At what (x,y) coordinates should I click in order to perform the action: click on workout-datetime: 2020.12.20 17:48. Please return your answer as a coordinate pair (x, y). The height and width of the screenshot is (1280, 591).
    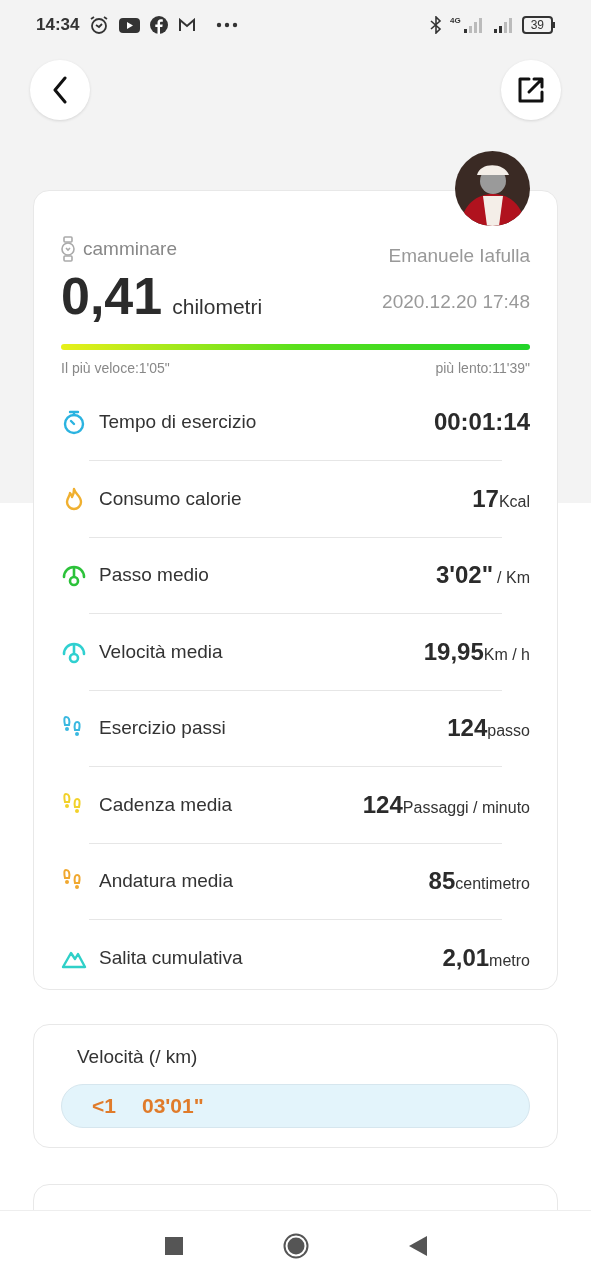
    Looking at the image, I should click on (456, 302).